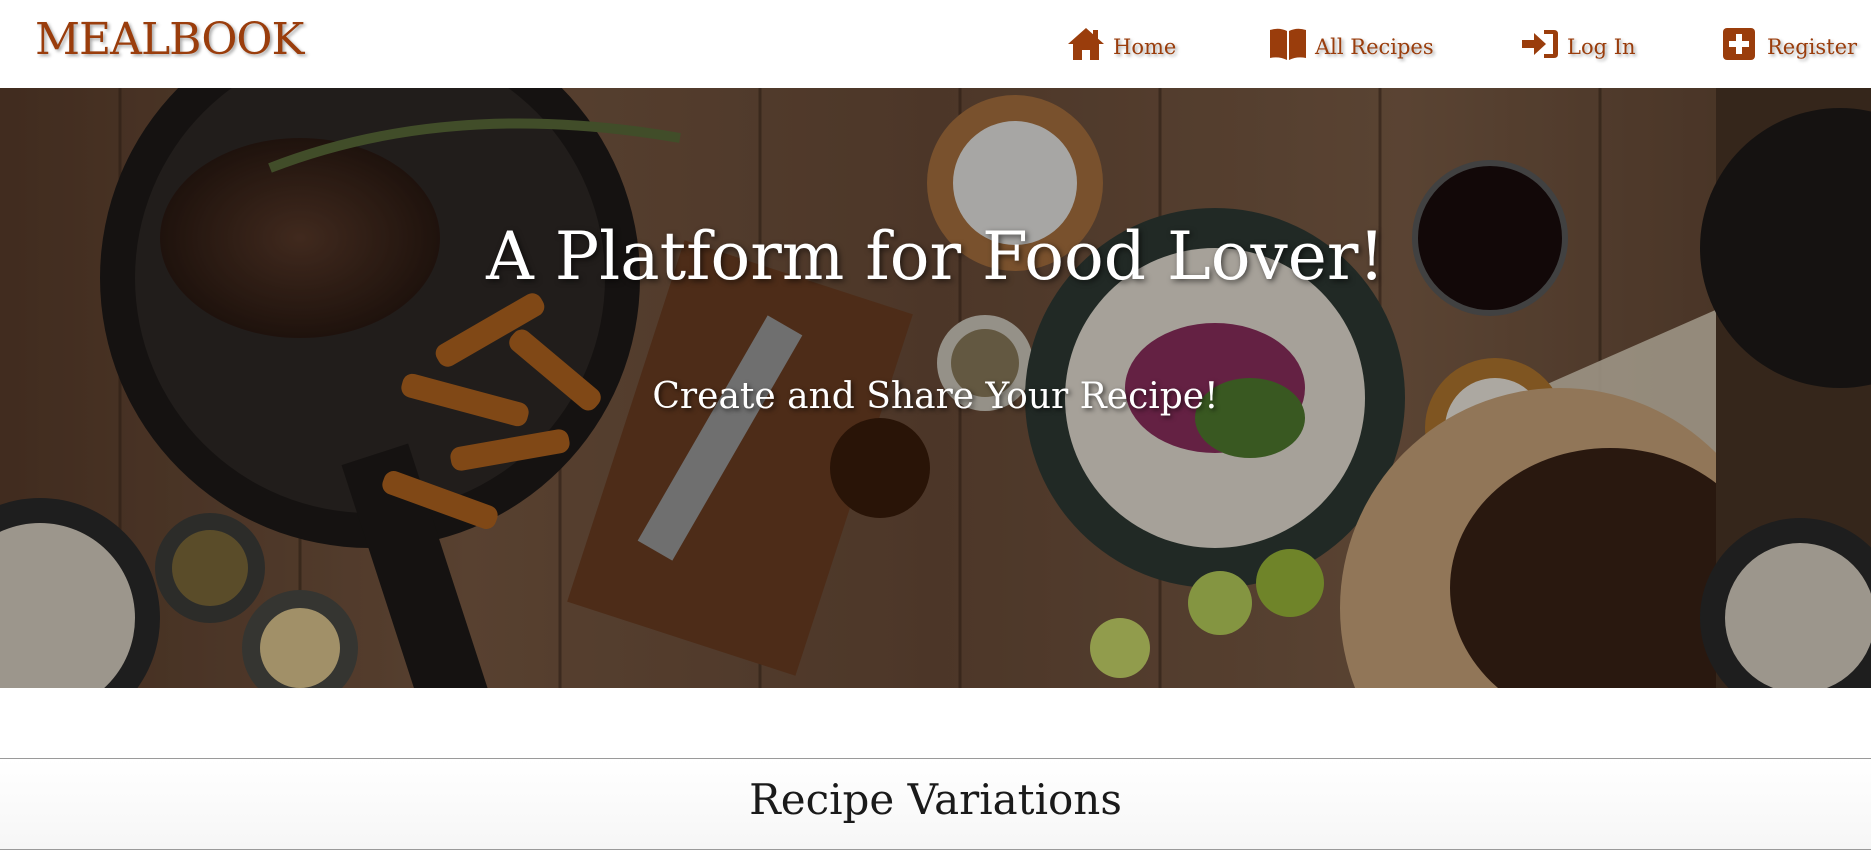 Image resolution: width=1871 pixels, height=859 pixels. I want to click on nav-home-link: Home, so click(1121, 44).